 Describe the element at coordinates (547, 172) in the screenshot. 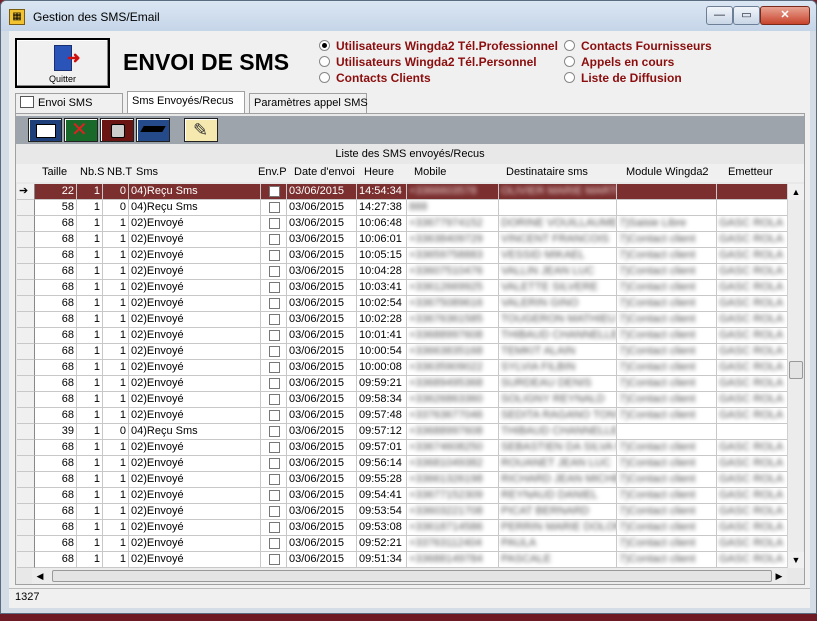

I see `header-destinataire: Destinataire sms` at that location.